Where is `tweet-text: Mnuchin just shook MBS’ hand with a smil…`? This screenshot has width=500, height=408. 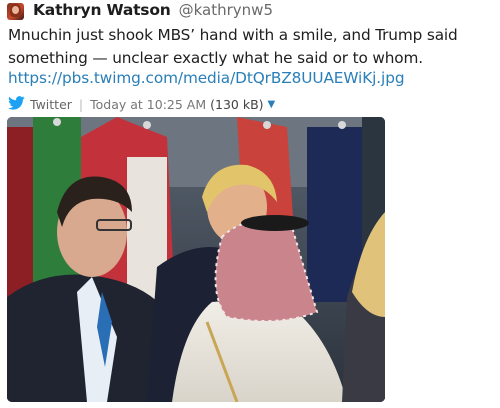
tweet-text: Mnuchin just shook MBS’ hand with a smil… is located at coordinates (233, 46).